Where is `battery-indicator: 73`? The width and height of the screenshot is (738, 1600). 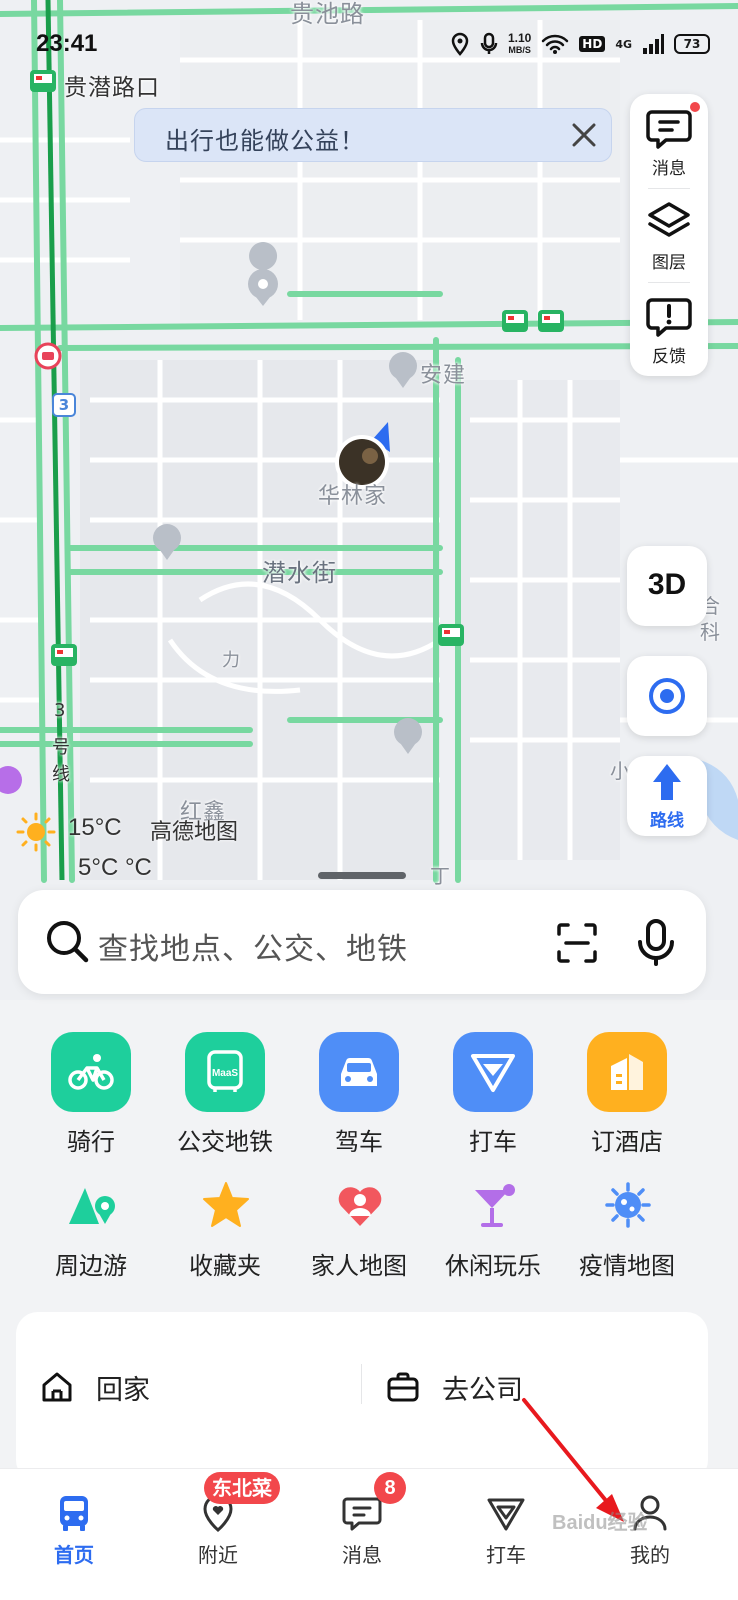 battery-indicator: 73 is located at coordinates (692, 44).